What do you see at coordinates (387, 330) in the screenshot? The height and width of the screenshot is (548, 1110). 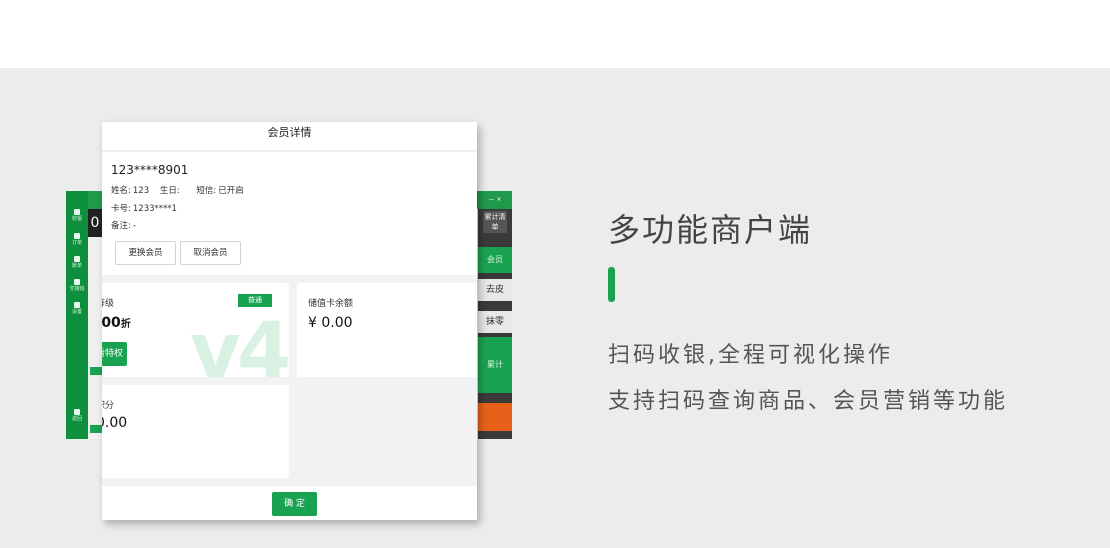 I see `balance-card: 储值卡余额 ¥ 0.00` at bounding box center [387, 330].